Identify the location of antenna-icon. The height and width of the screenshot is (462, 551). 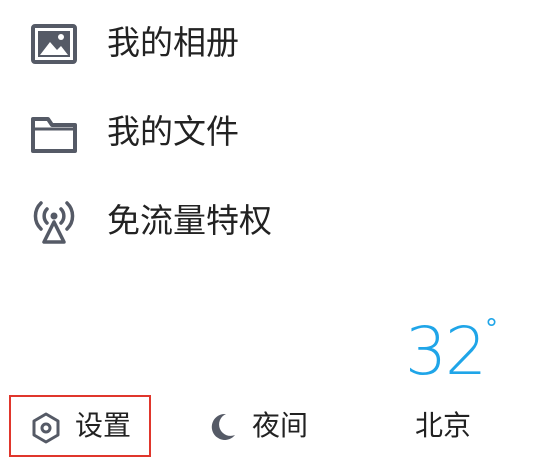
(54, 222).